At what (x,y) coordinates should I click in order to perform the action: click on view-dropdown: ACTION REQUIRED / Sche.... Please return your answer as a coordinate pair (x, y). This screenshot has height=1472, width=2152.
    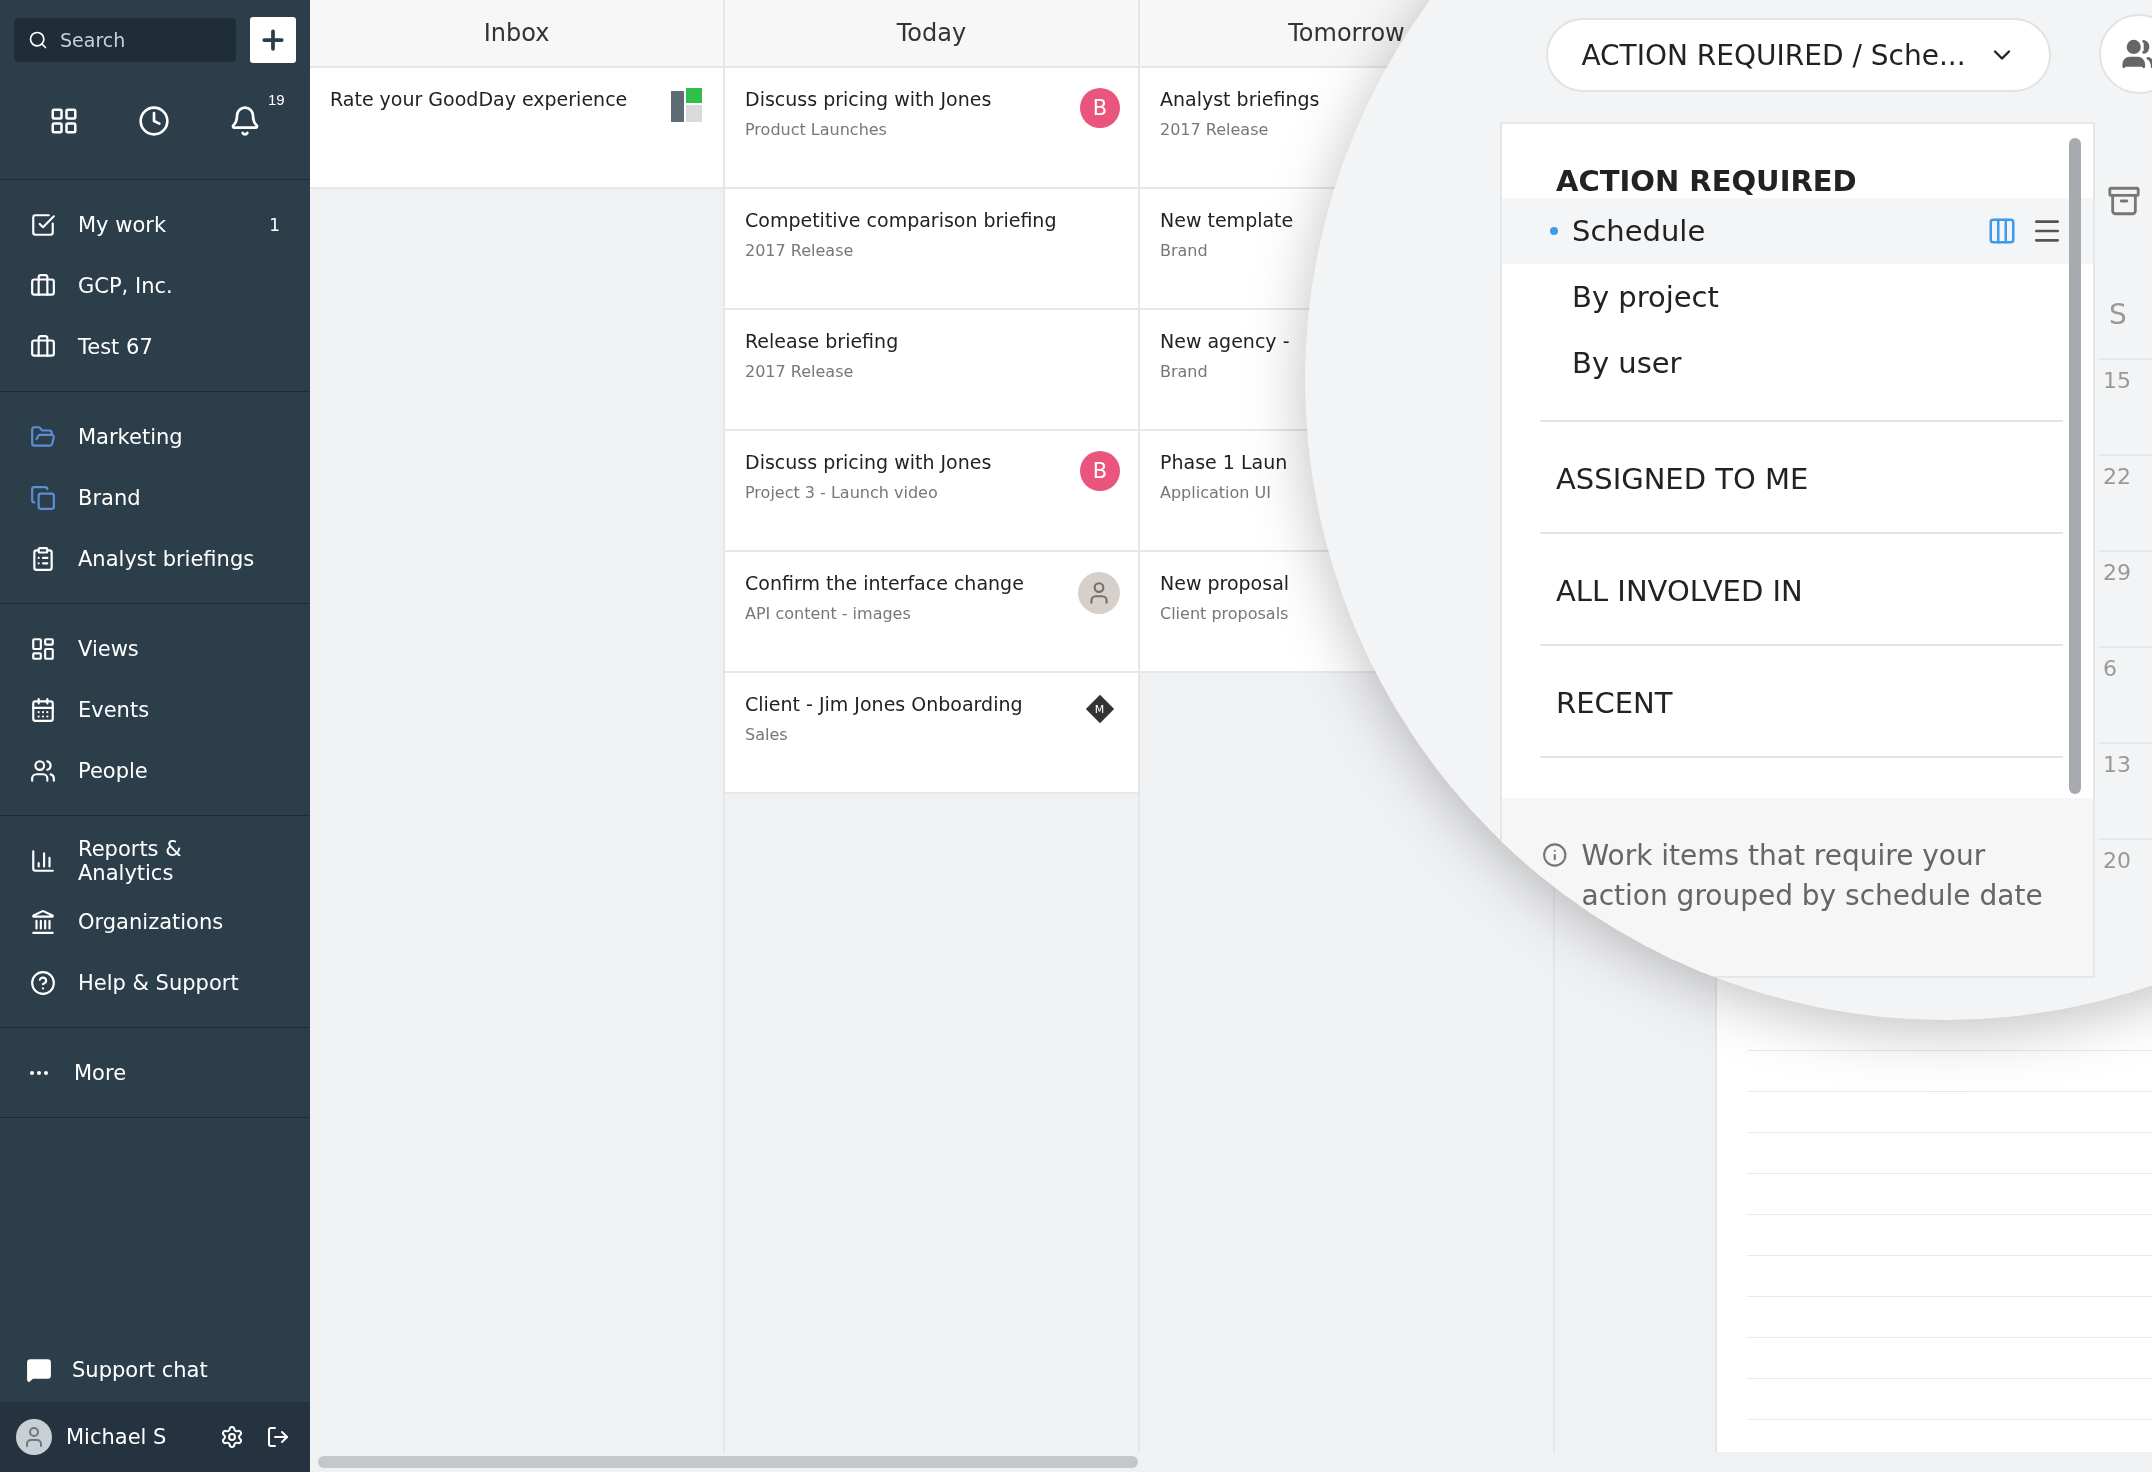
    Looking at the image, I should click on (1798, 55).